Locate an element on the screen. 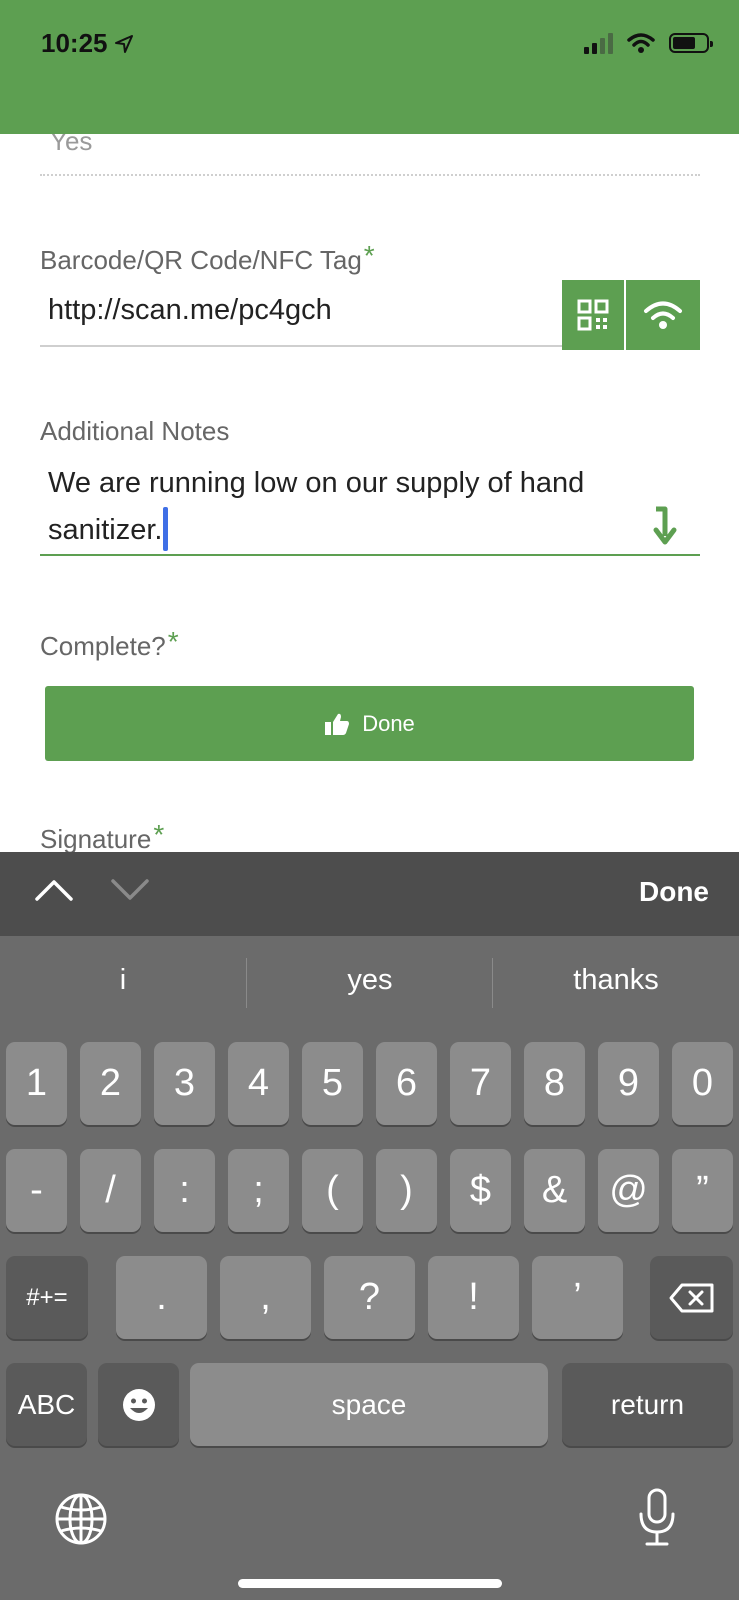  key-exclamation: ! is located at coordinates (473, 1297).